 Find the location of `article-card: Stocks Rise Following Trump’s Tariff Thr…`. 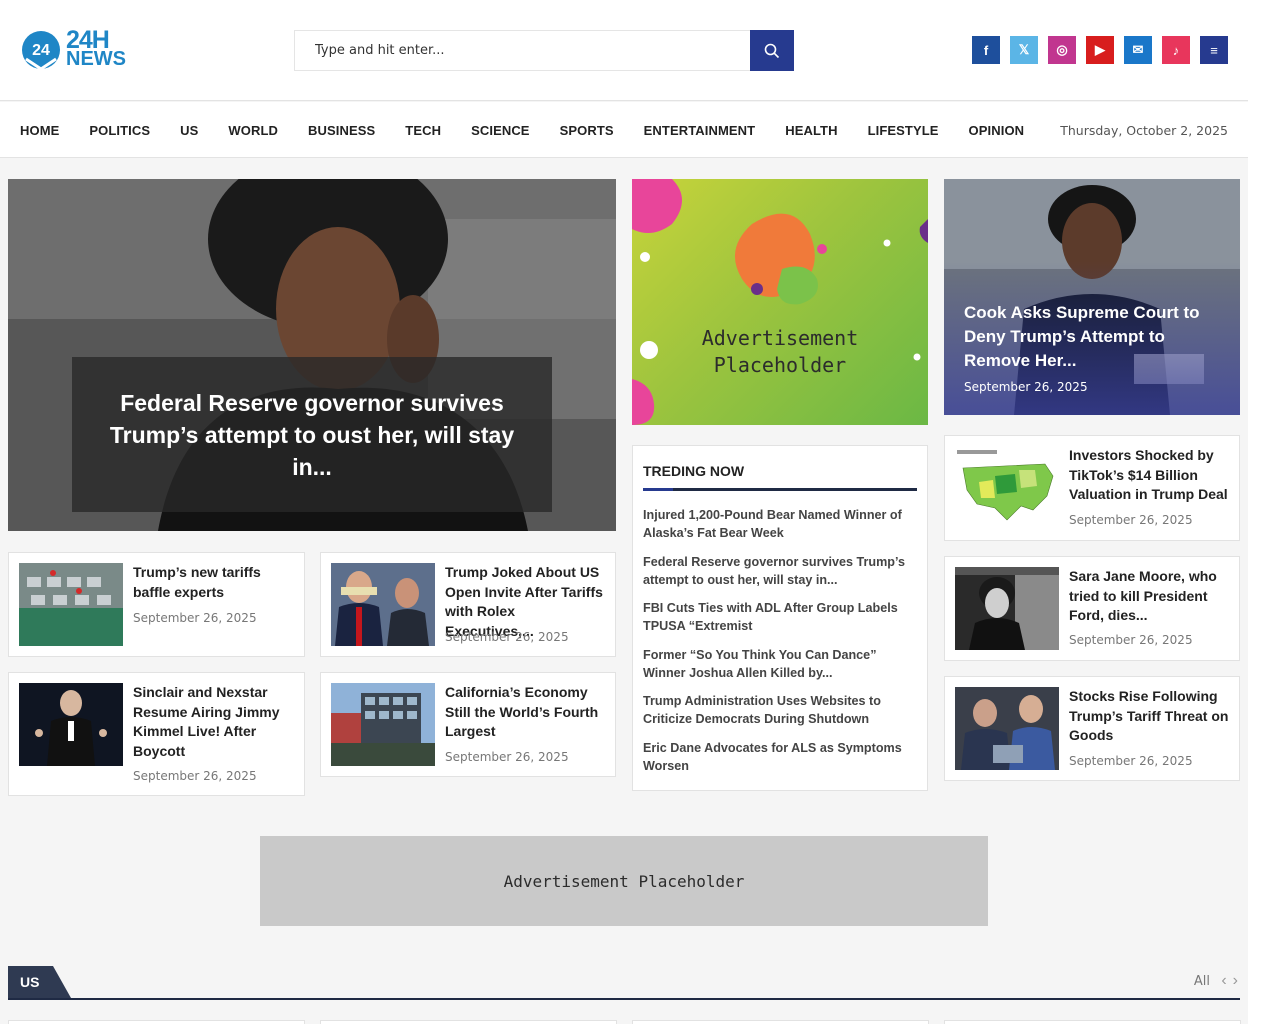

article-card: Stocks Rise Following Trump’s Tariff Thr… is located at coordinates (1092, 728).